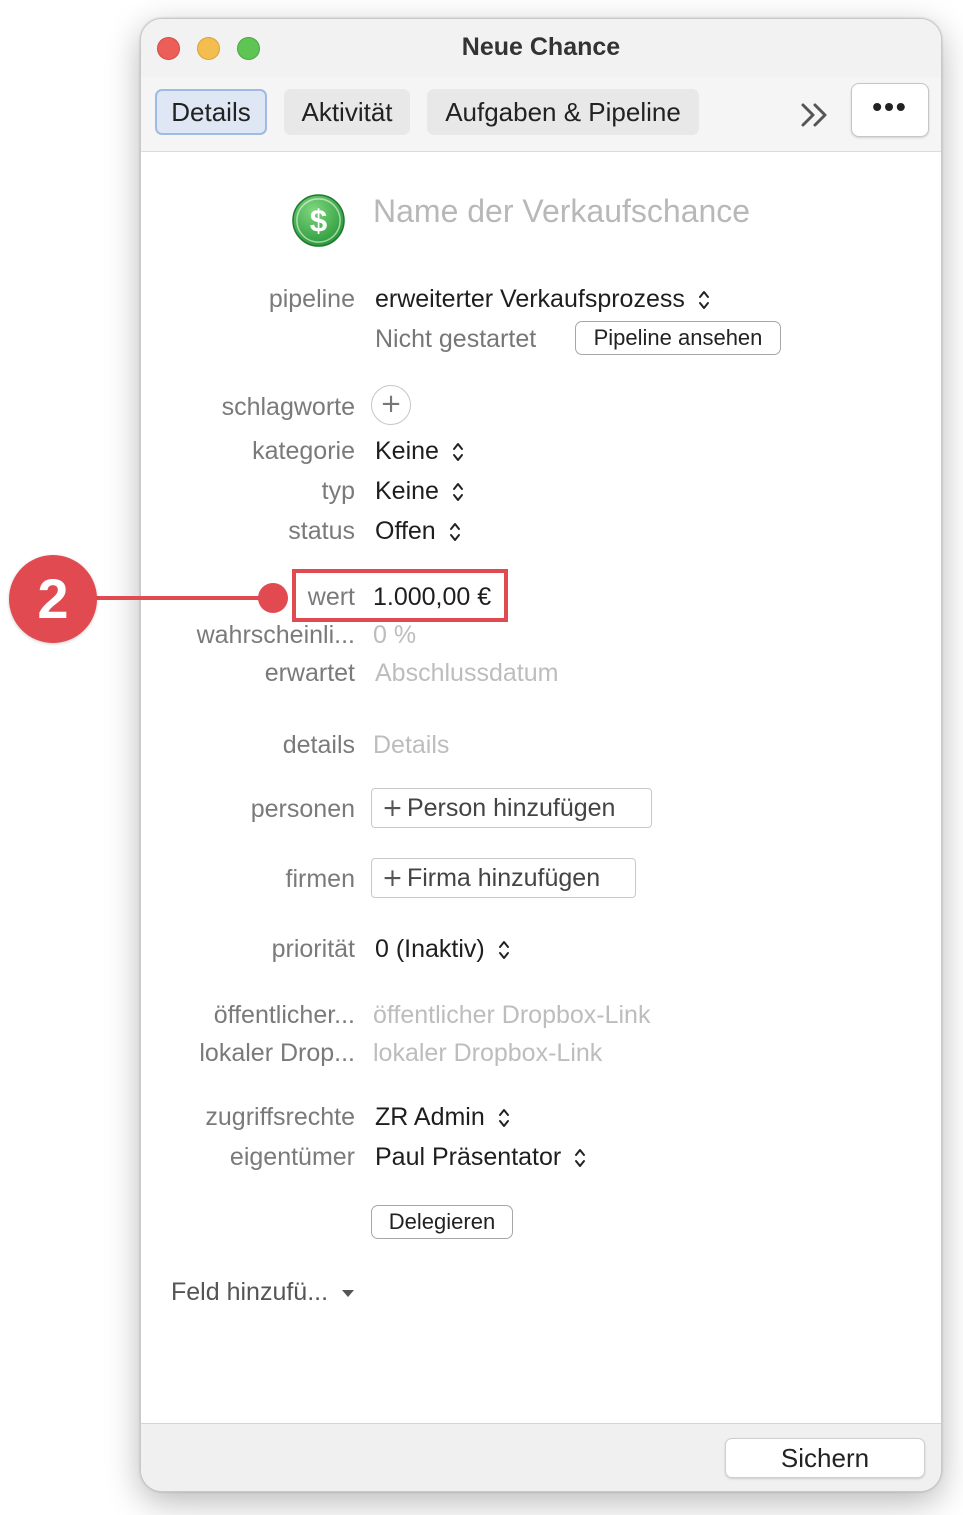  I want to click on title-bar: Neue Chance, so click(541, 48).